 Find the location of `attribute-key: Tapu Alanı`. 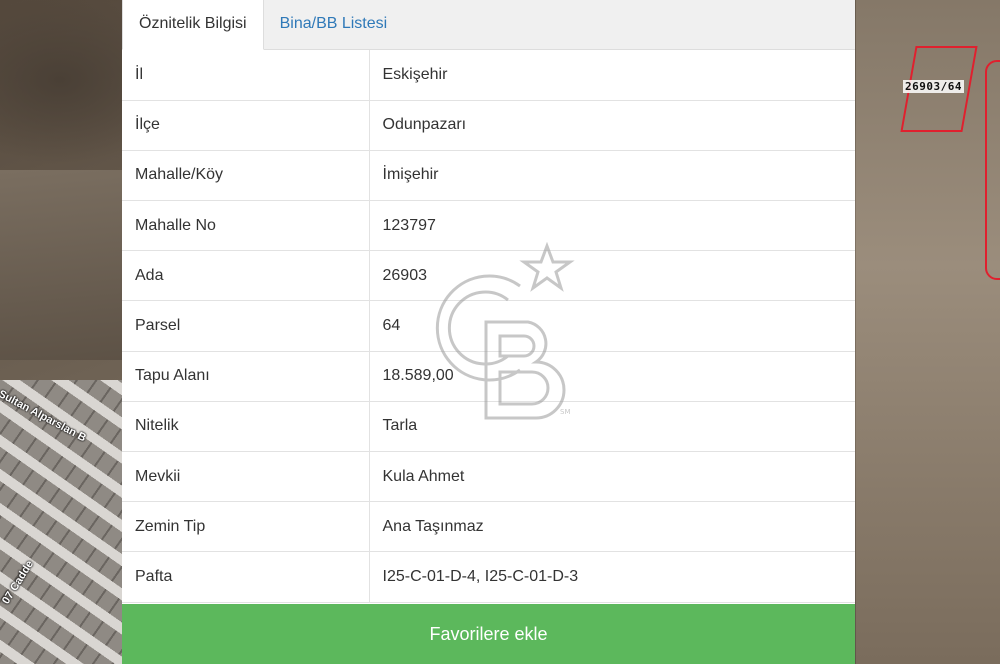

attribute-key: Tapu Alanı is located at coordinates (246, 376).